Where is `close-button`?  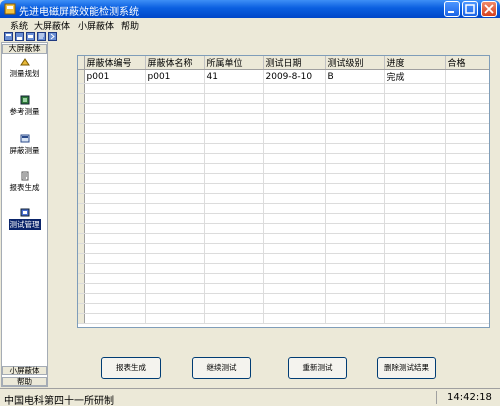 close-button is located at coordinates (489, 9).